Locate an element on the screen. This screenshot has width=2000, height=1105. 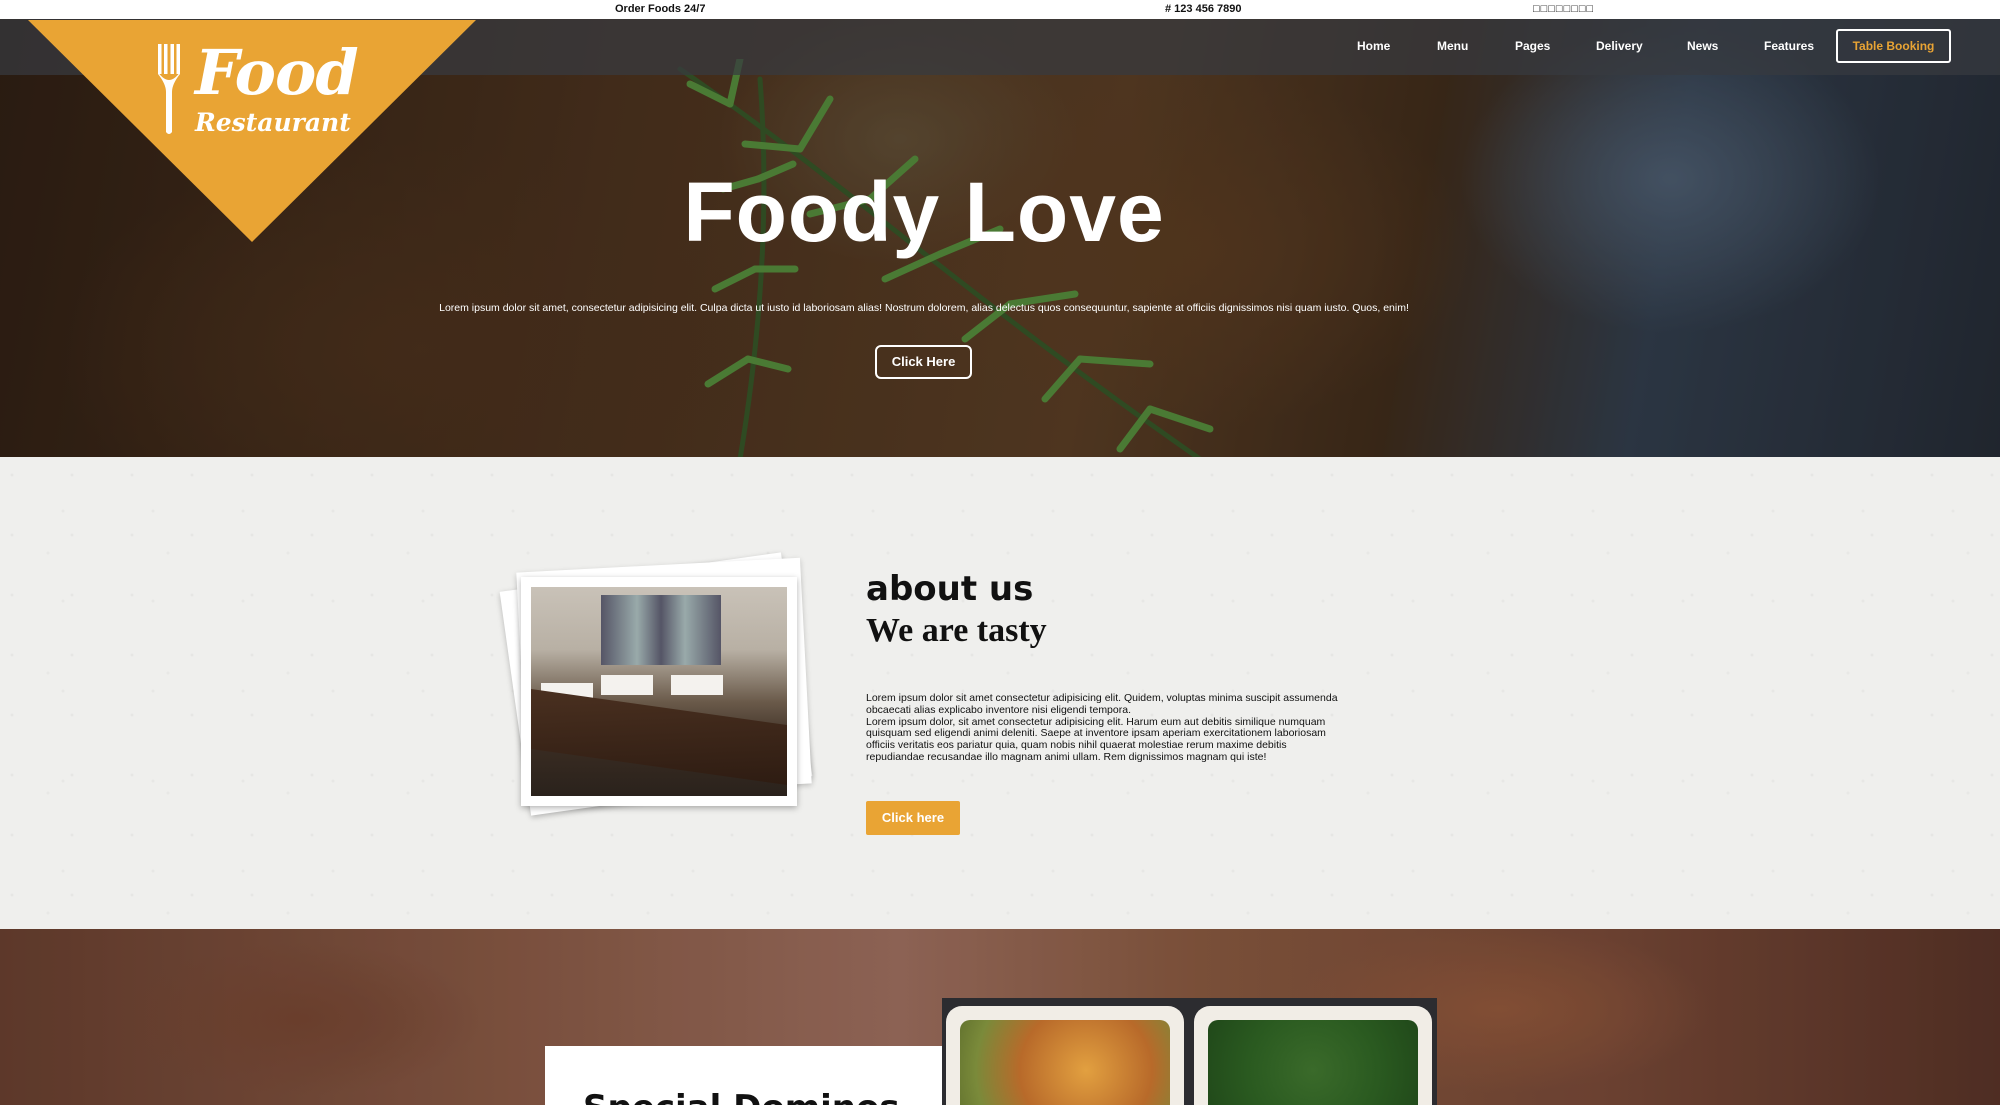
restaurant-interior-image is located at coordinates (659, 691).